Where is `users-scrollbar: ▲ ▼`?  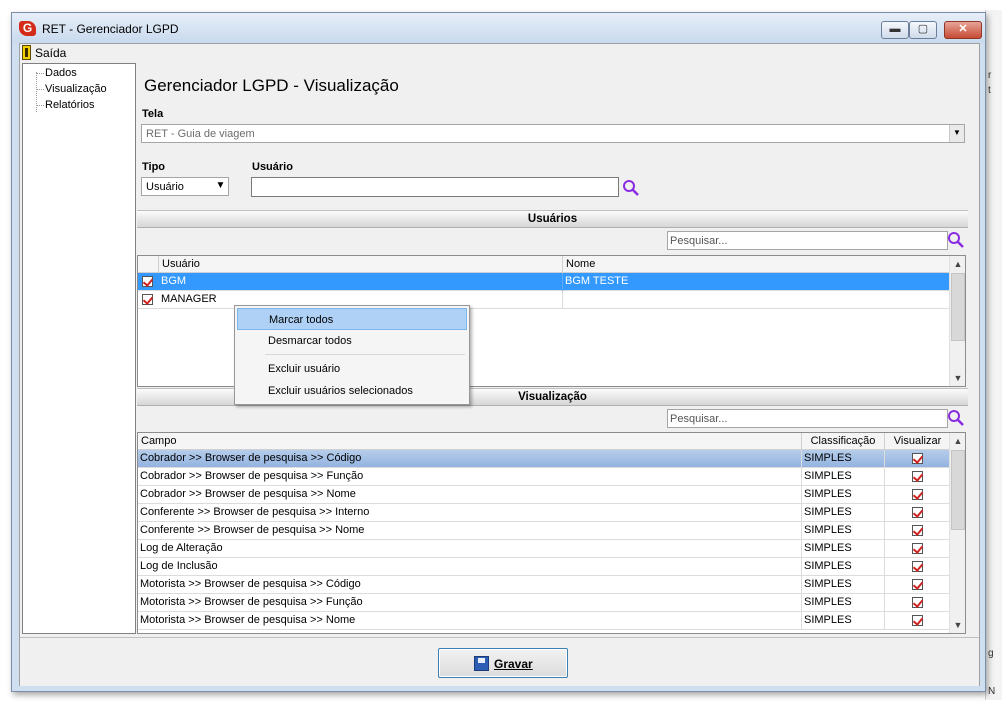 users-scrollbar: ▲ ▼ is located at coordinates (957, 321).